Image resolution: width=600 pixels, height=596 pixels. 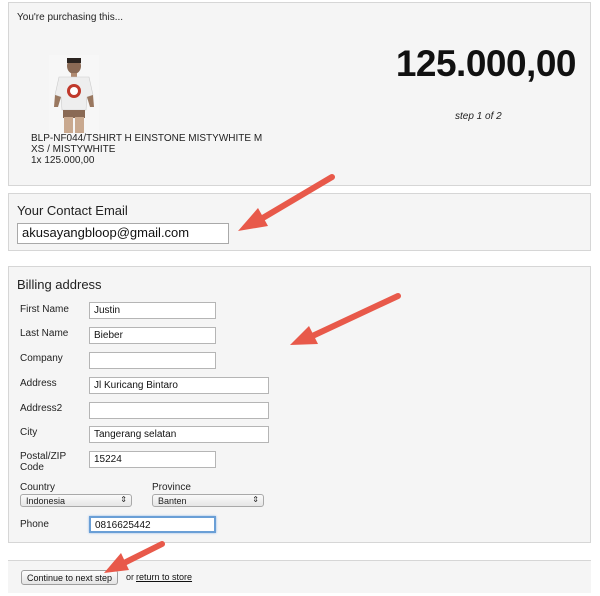 I want to click on return-to-store-link: return to store, so click(x=164, y=577).